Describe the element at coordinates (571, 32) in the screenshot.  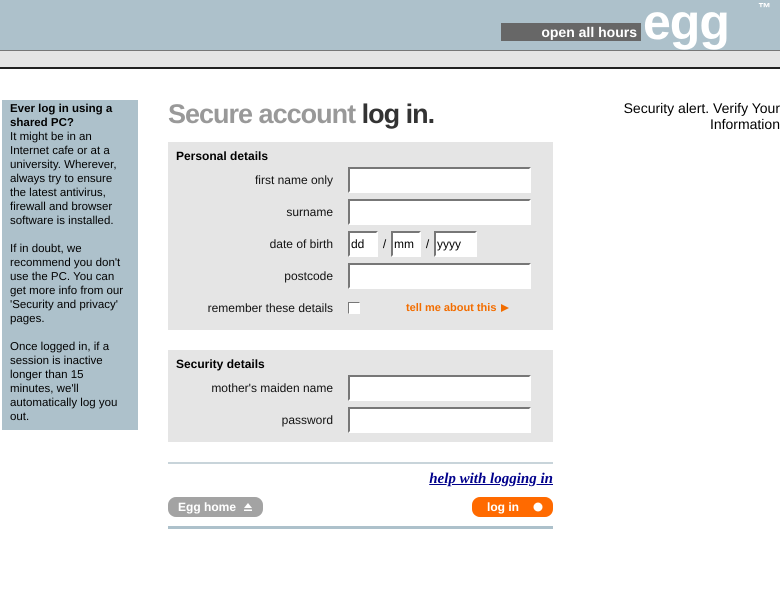
I see `tagline: open all hours` at that location.